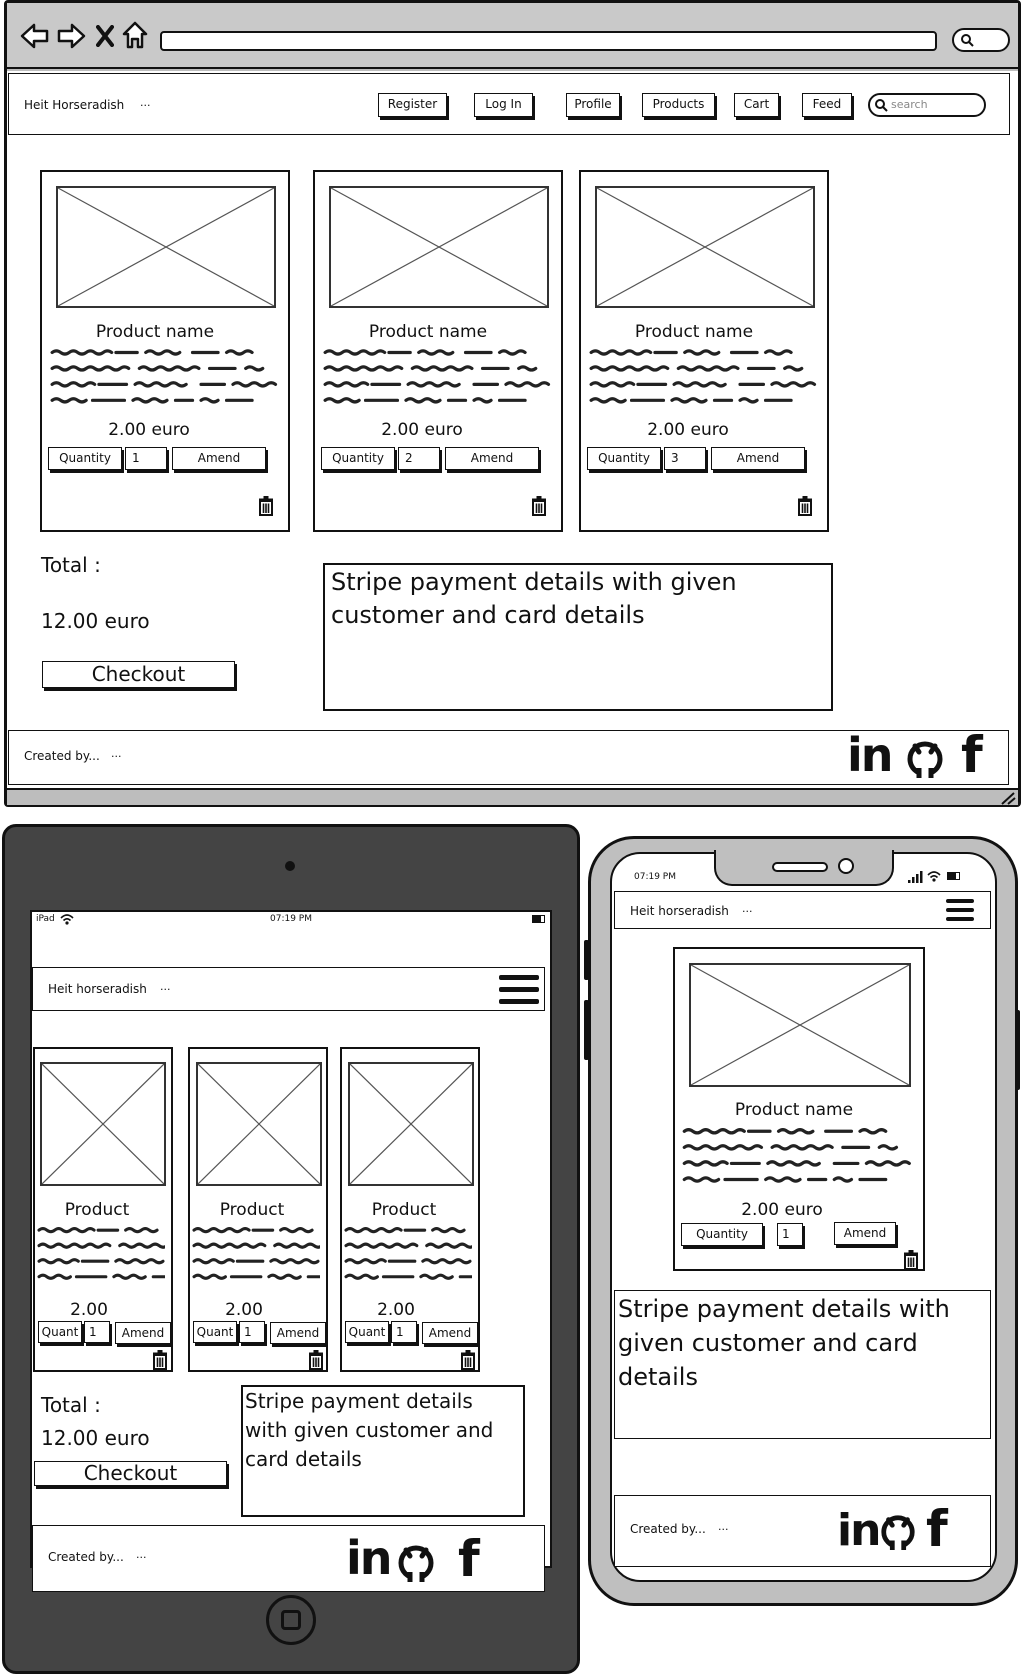 The height and width of the screenshot is (1675, 1028). I want to click on nav-feed-button: Feed, so click(827, 105).